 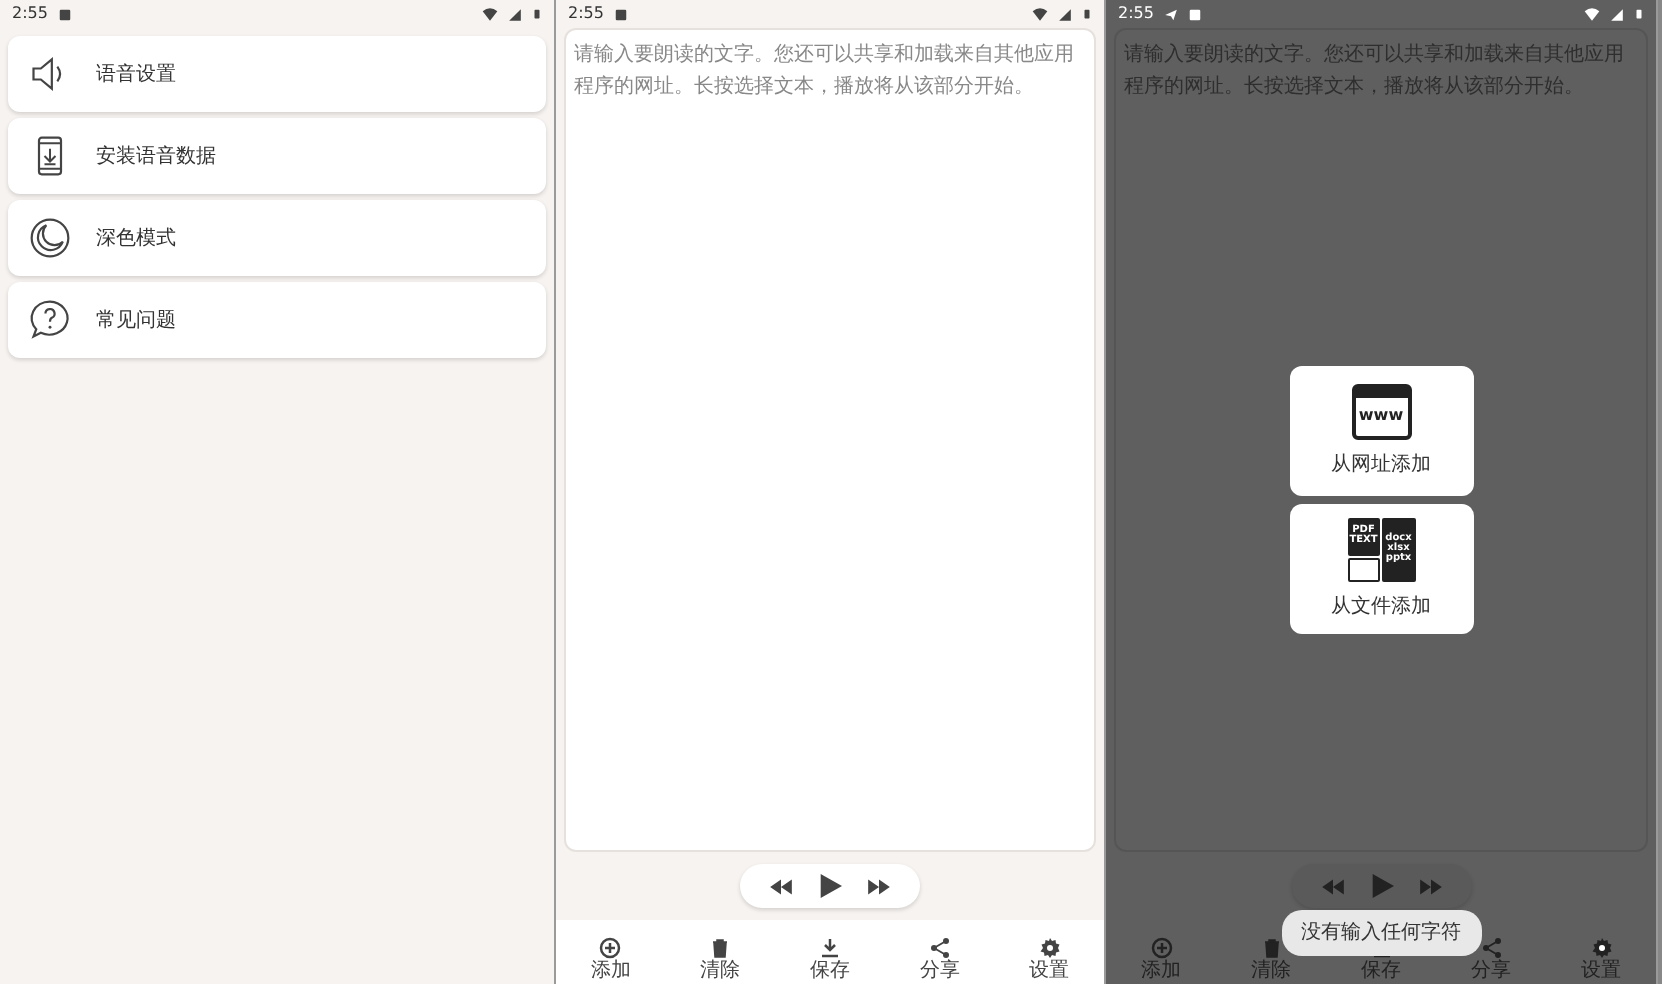 What do you see at coordinates (1363, 569) in the screenshot?
I see `document-icon` at bounding box center [1363, 569].